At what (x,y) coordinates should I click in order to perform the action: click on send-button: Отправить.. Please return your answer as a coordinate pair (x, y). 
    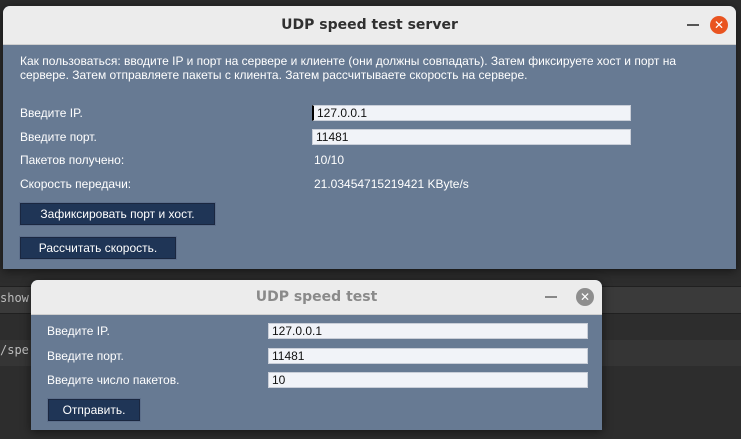
    Looking at the image, I should click on (94, 410).